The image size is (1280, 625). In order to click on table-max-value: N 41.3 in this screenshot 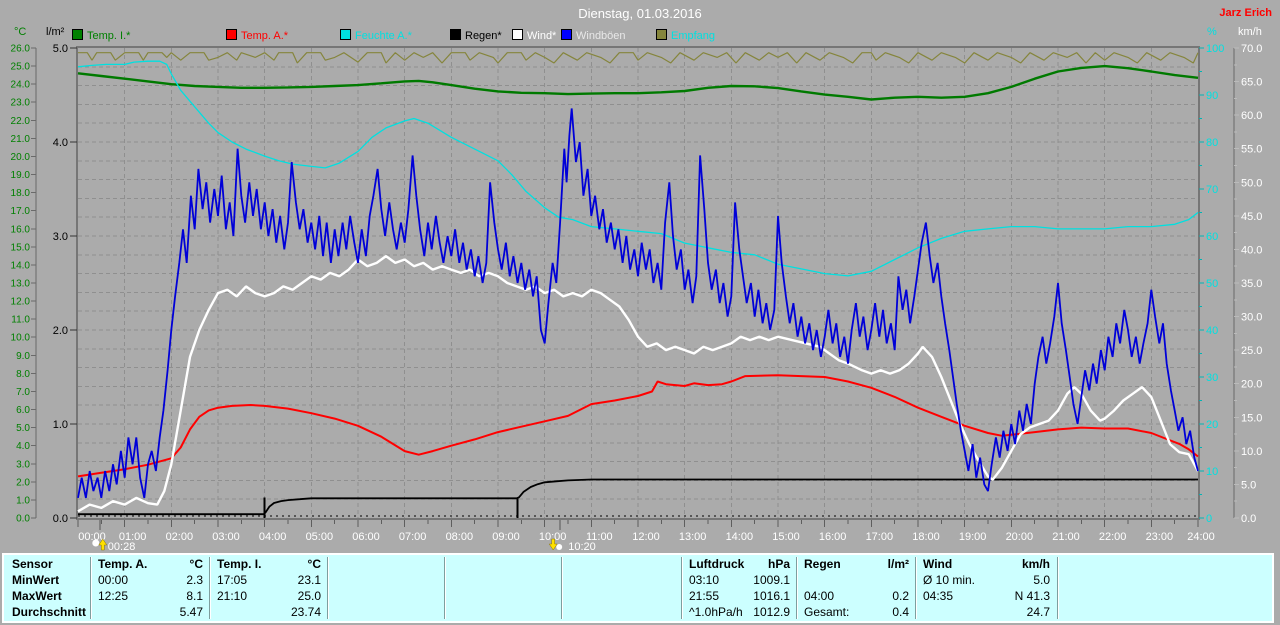, I will do `click(1032, 596)`.